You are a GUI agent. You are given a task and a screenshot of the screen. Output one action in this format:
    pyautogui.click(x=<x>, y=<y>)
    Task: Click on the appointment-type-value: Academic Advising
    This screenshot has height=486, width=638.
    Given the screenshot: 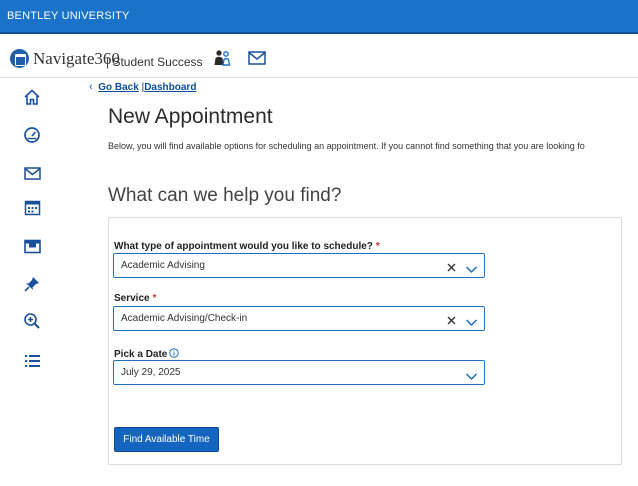 What is the action you would take?
    pyautogui.click(x=163, y=265)
    